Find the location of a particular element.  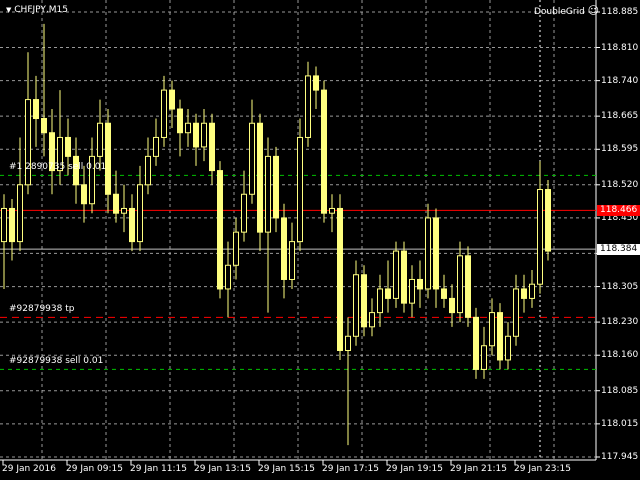

price-label: 118.015 is located at coordinates (620, 423).